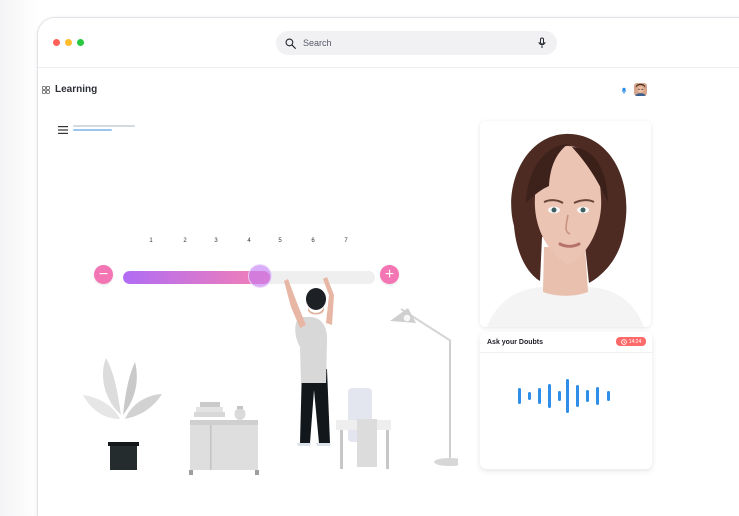 The width and height of the screenshot is (739, 516). What do you see at coordinates (566, 342) in the screenshot?
I see `doubts-header: Ask your Doubts 14:24` at bounding box center [566, 342].